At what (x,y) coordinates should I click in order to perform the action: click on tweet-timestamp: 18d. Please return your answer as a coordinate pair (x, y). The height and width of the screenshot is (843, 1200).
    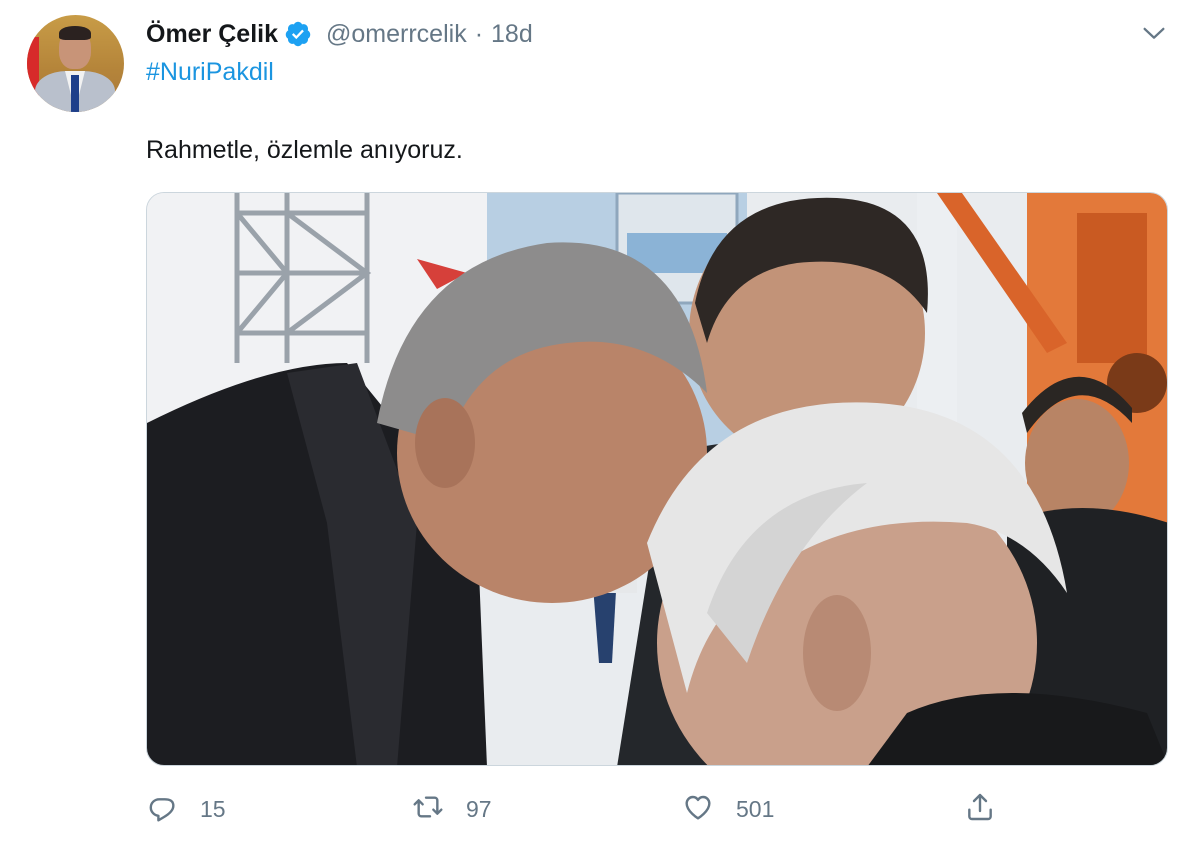
    Looking at the image, I should click on (512, 34).